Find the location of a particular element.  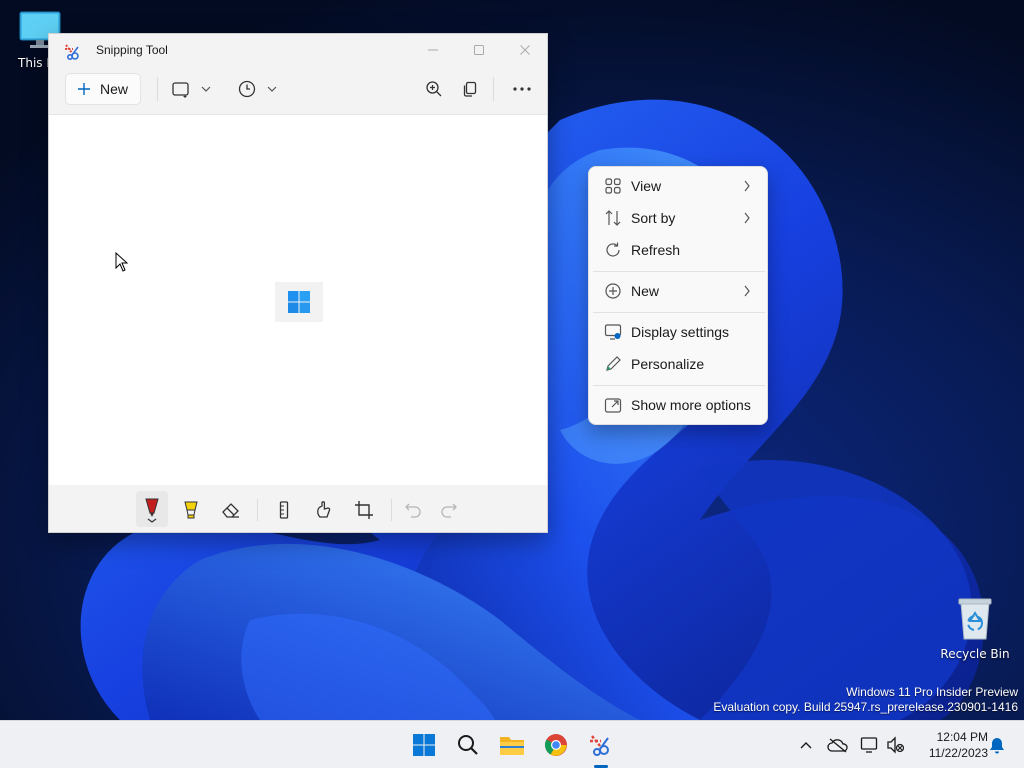

menu-item-label: Sort by is located at coordinates (653, 218).